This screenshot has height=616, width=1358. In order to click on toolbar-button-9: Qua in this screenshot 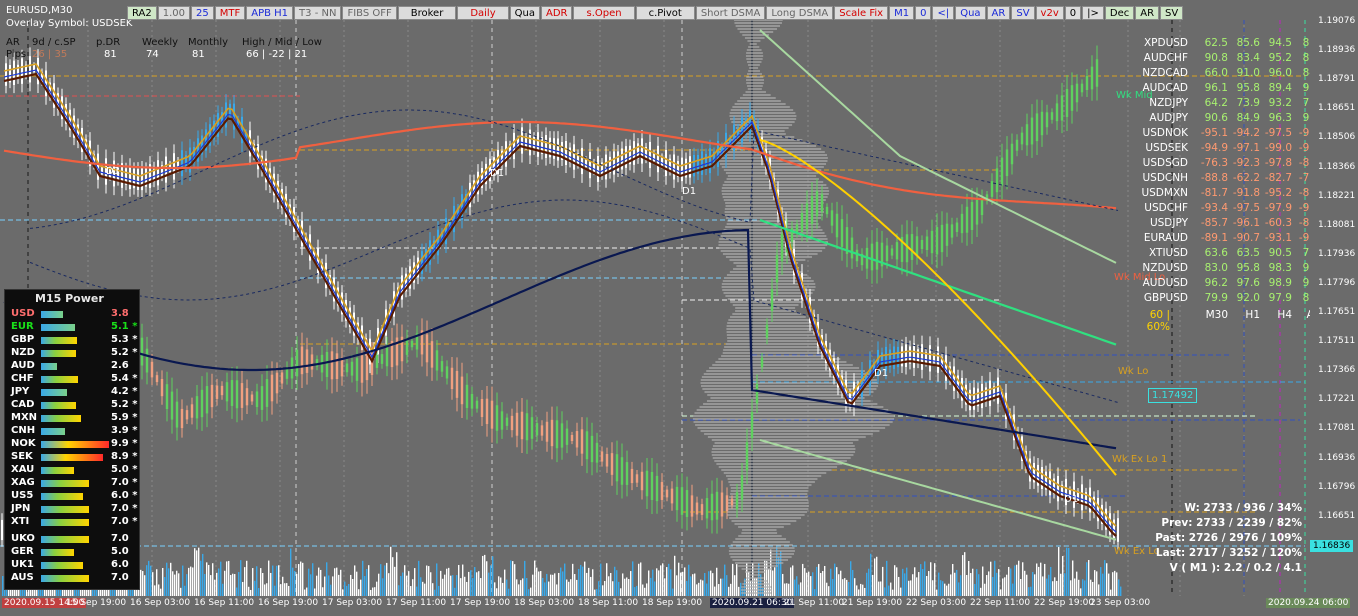, I will do `click(524, 13)`.